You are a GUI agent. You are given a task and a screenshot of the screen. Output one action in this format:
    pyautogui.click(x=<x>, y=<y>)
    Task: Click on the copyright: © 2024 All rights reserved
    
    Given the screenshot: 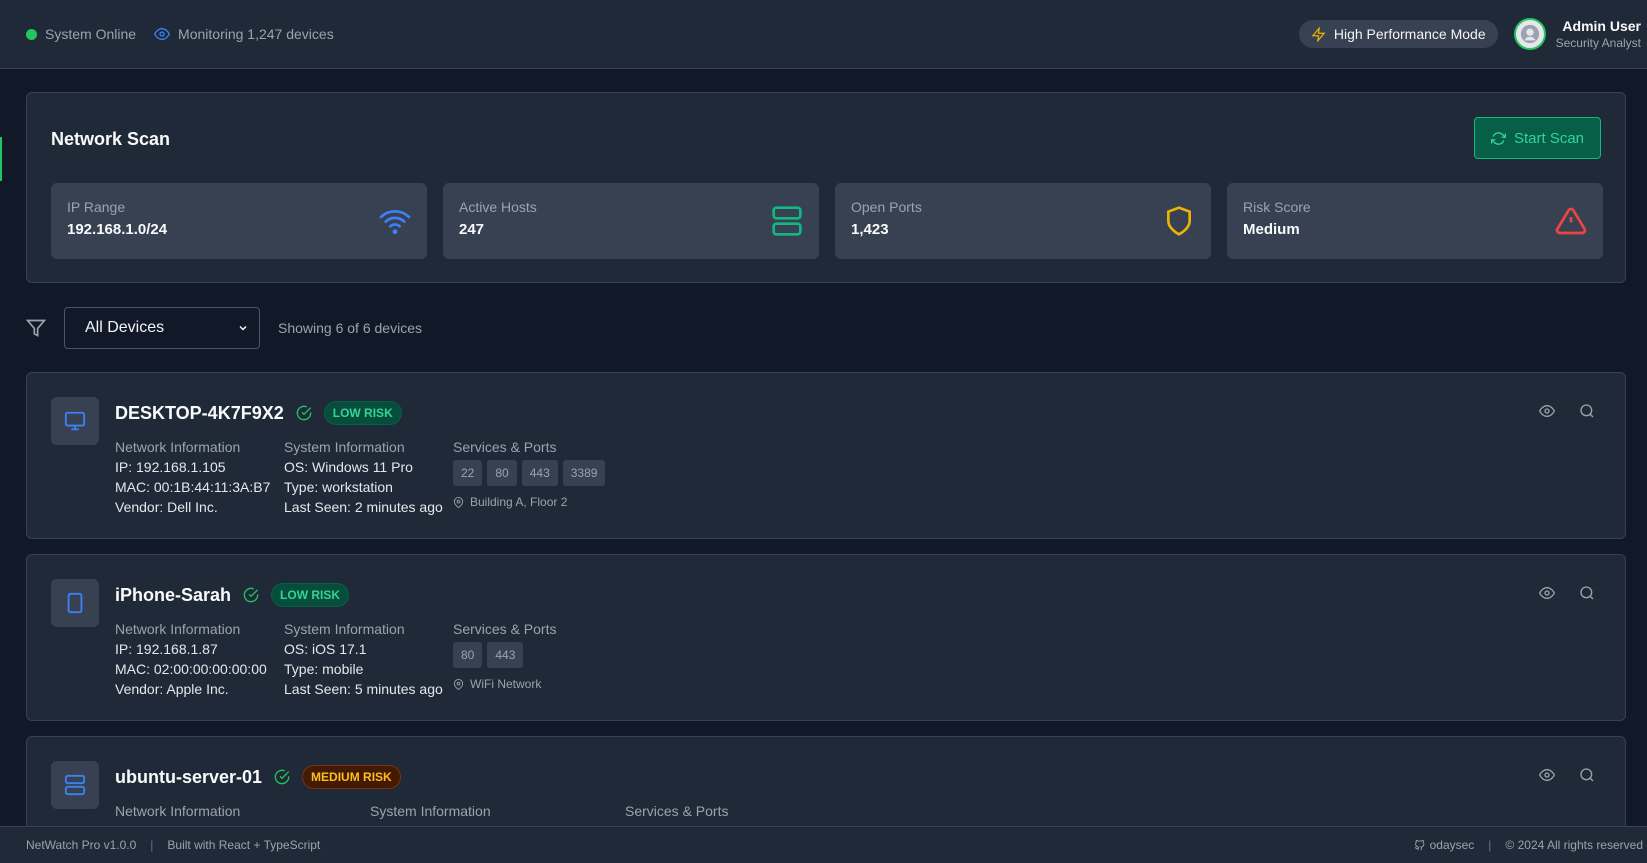 What is the action you would take?
    pyautogui.click(x=1574, y=845)
    